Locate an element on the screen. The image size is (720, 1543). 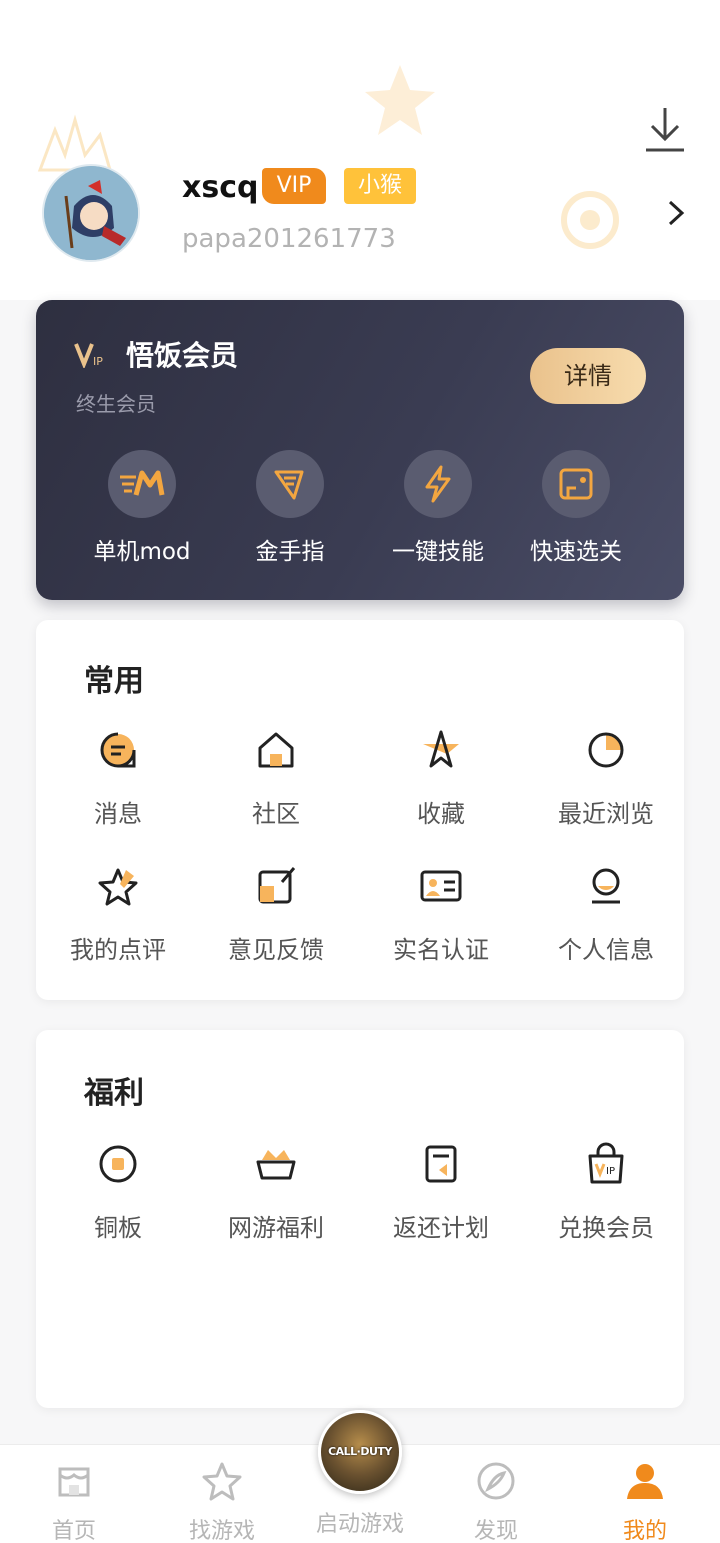
grid-label: 铜板 is located at coordinates (118, 1228).